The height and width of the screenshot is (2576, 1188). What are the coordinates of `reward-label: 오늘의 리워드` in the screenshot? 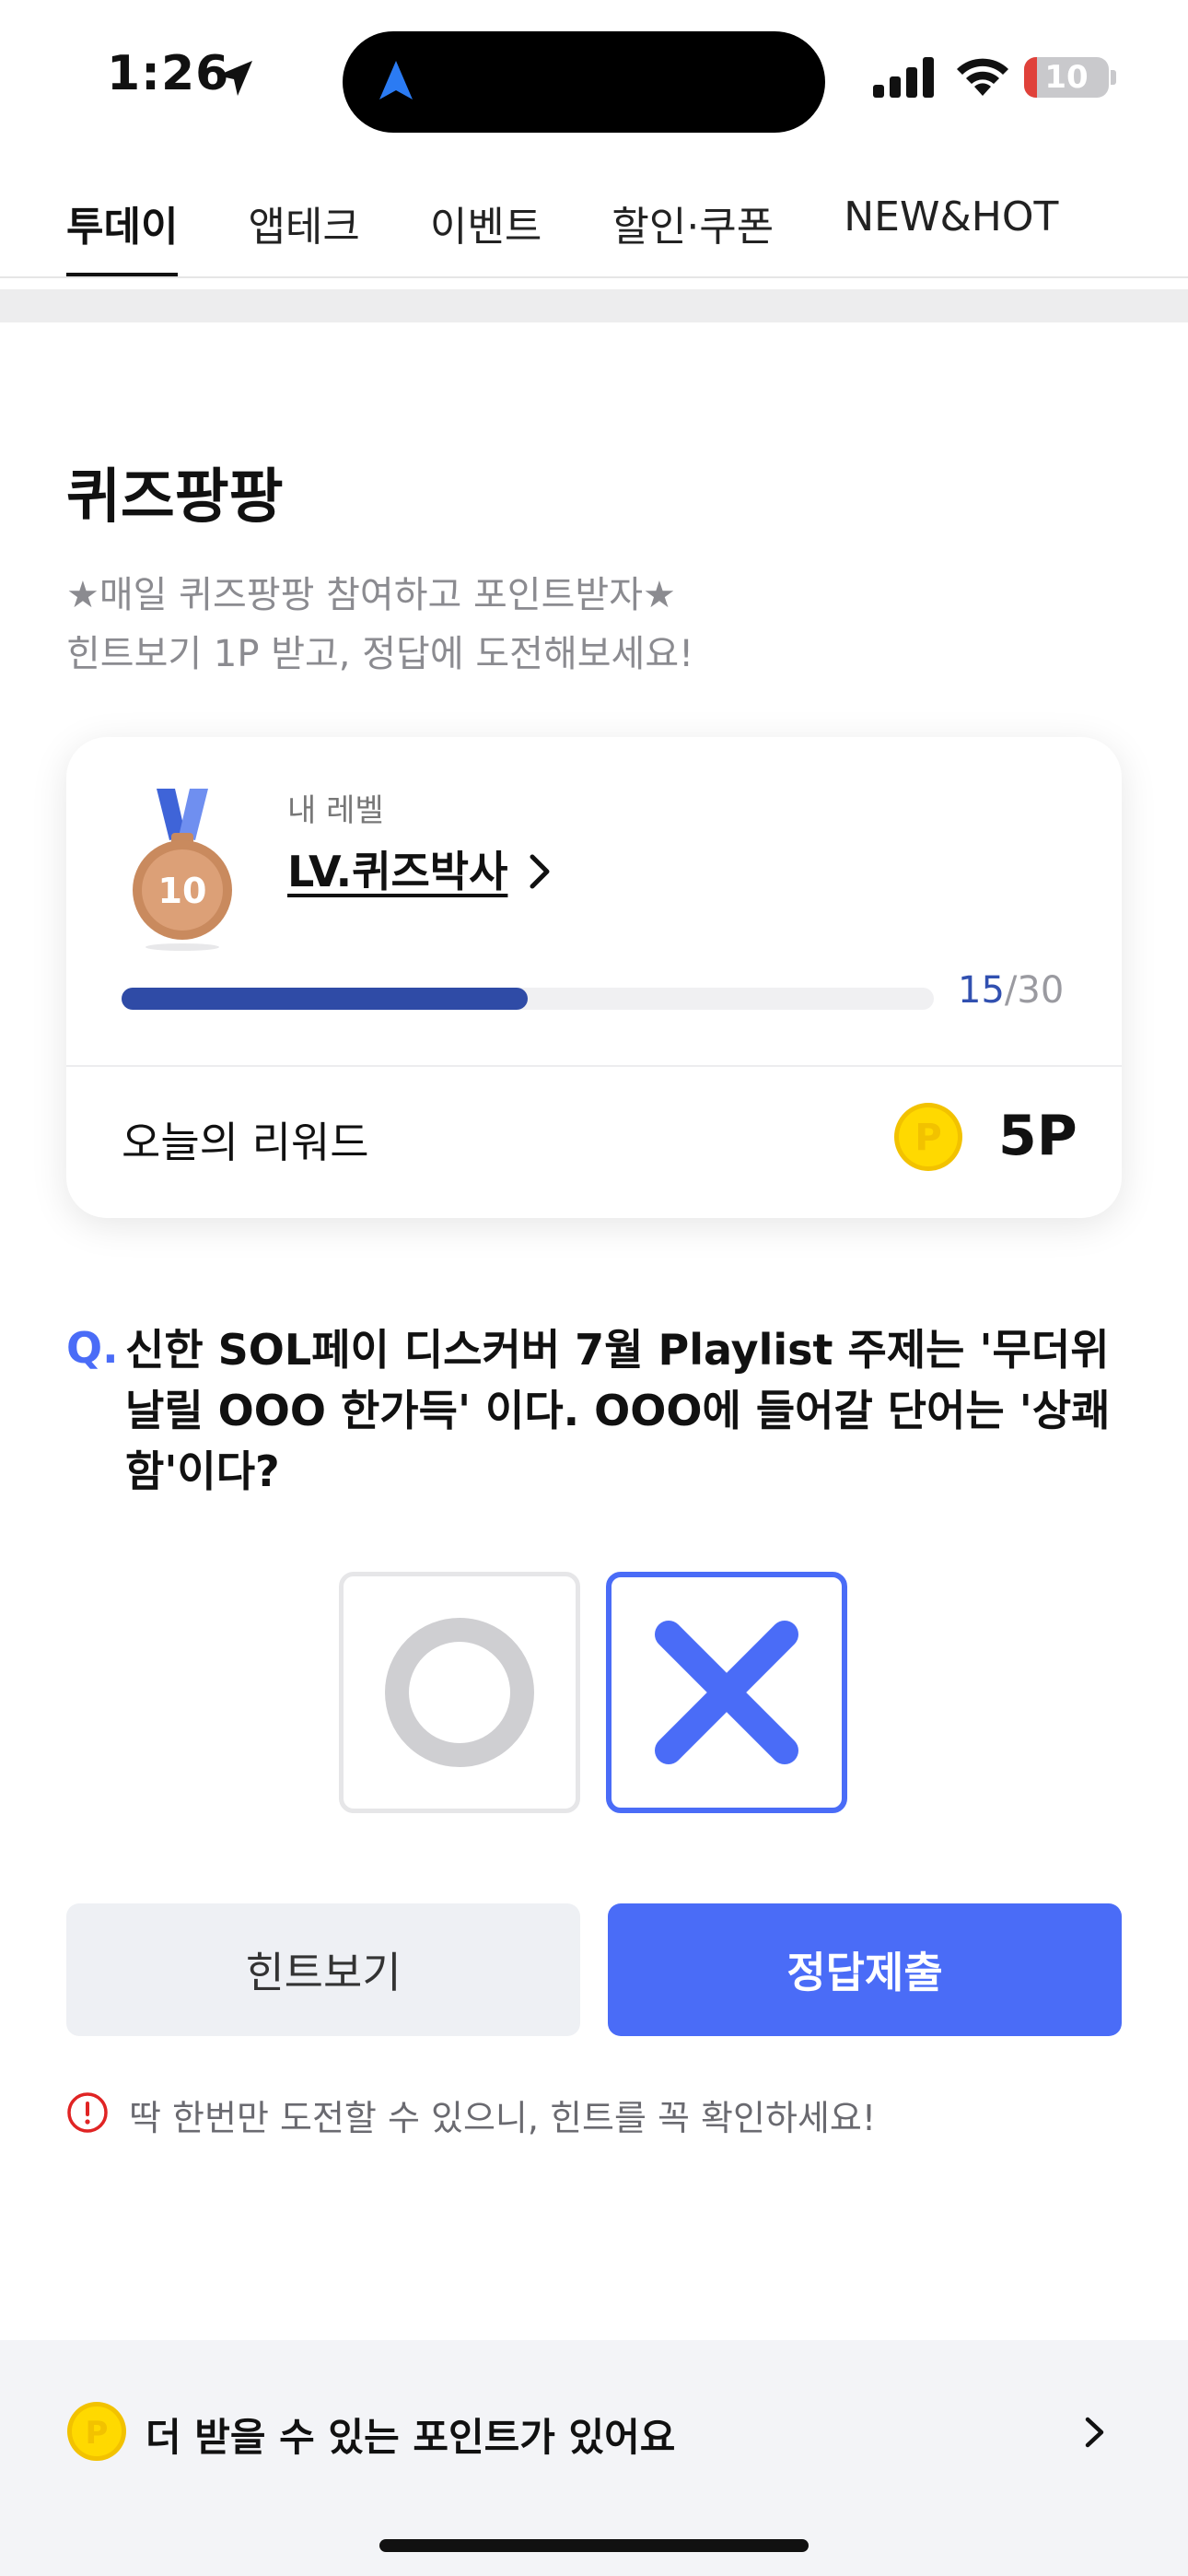 It's located at (246, 1142).